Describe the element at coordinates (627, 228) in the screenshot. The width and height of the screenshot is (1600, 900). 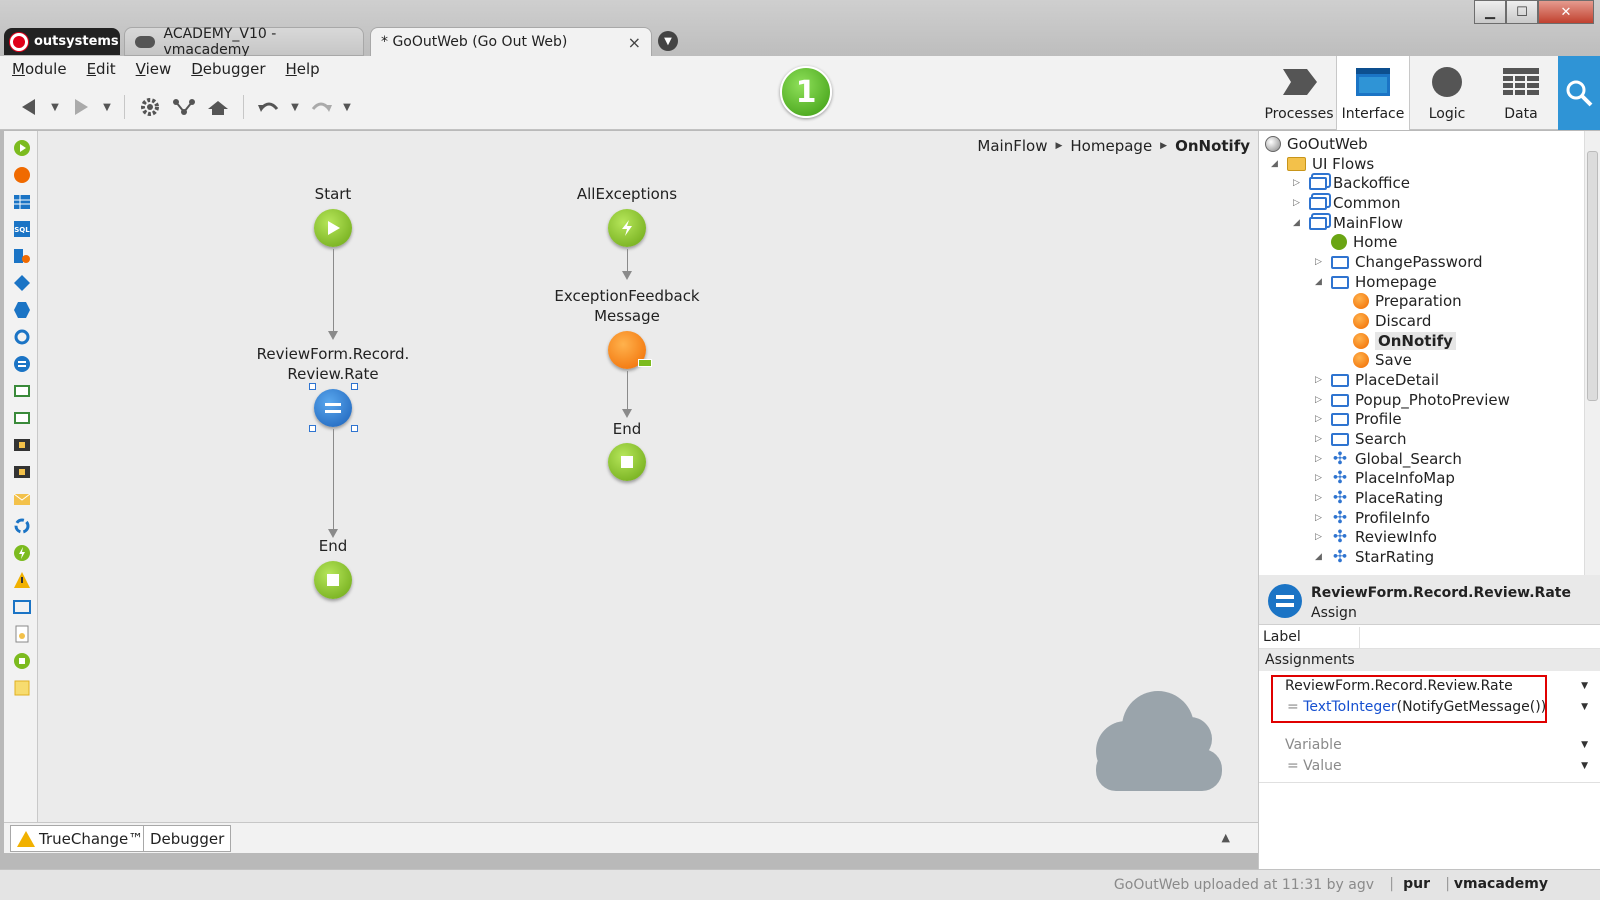
I see `exception-handler-node` at that location.